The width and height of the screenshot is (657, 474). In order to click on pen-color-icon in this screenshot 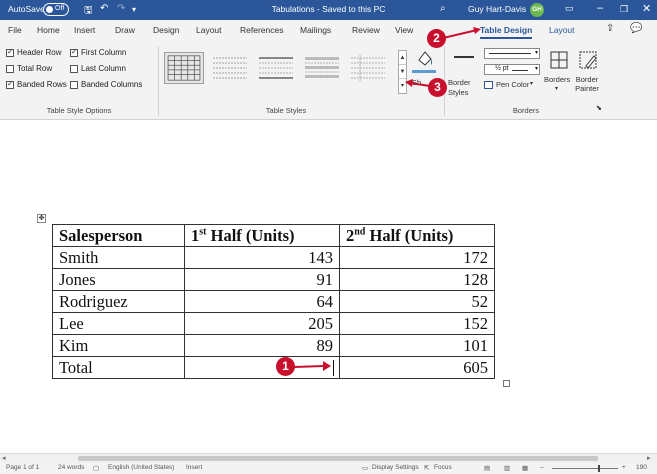, I will do `click(488, 85)`.